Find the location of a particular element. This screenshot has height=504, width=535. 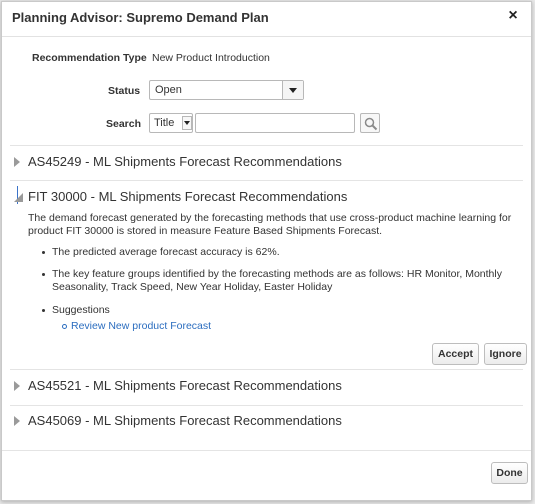

search-field-select: Title is located at coordinates (171, 123).